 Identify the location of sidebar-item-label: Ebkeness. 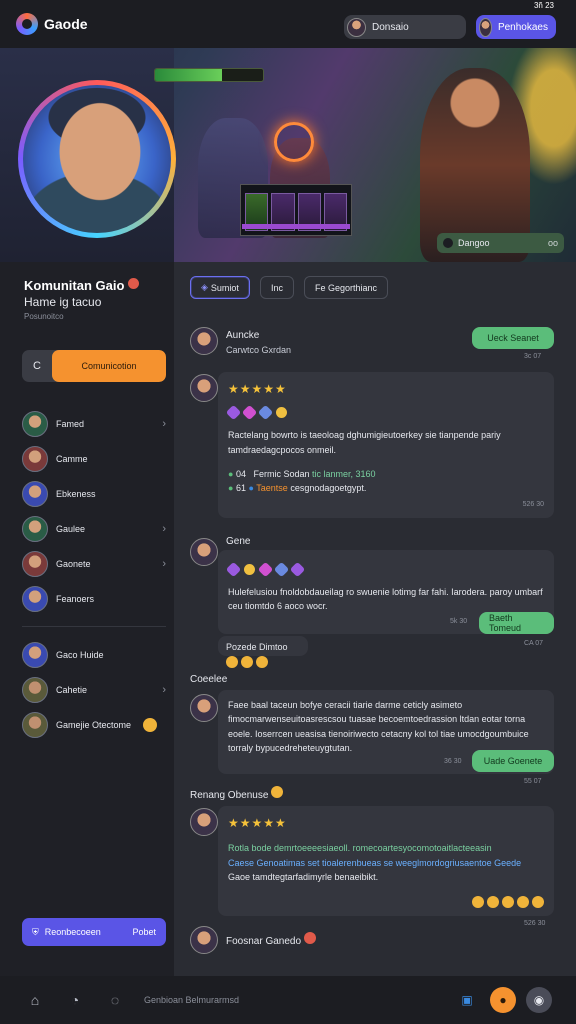
(76, 493).